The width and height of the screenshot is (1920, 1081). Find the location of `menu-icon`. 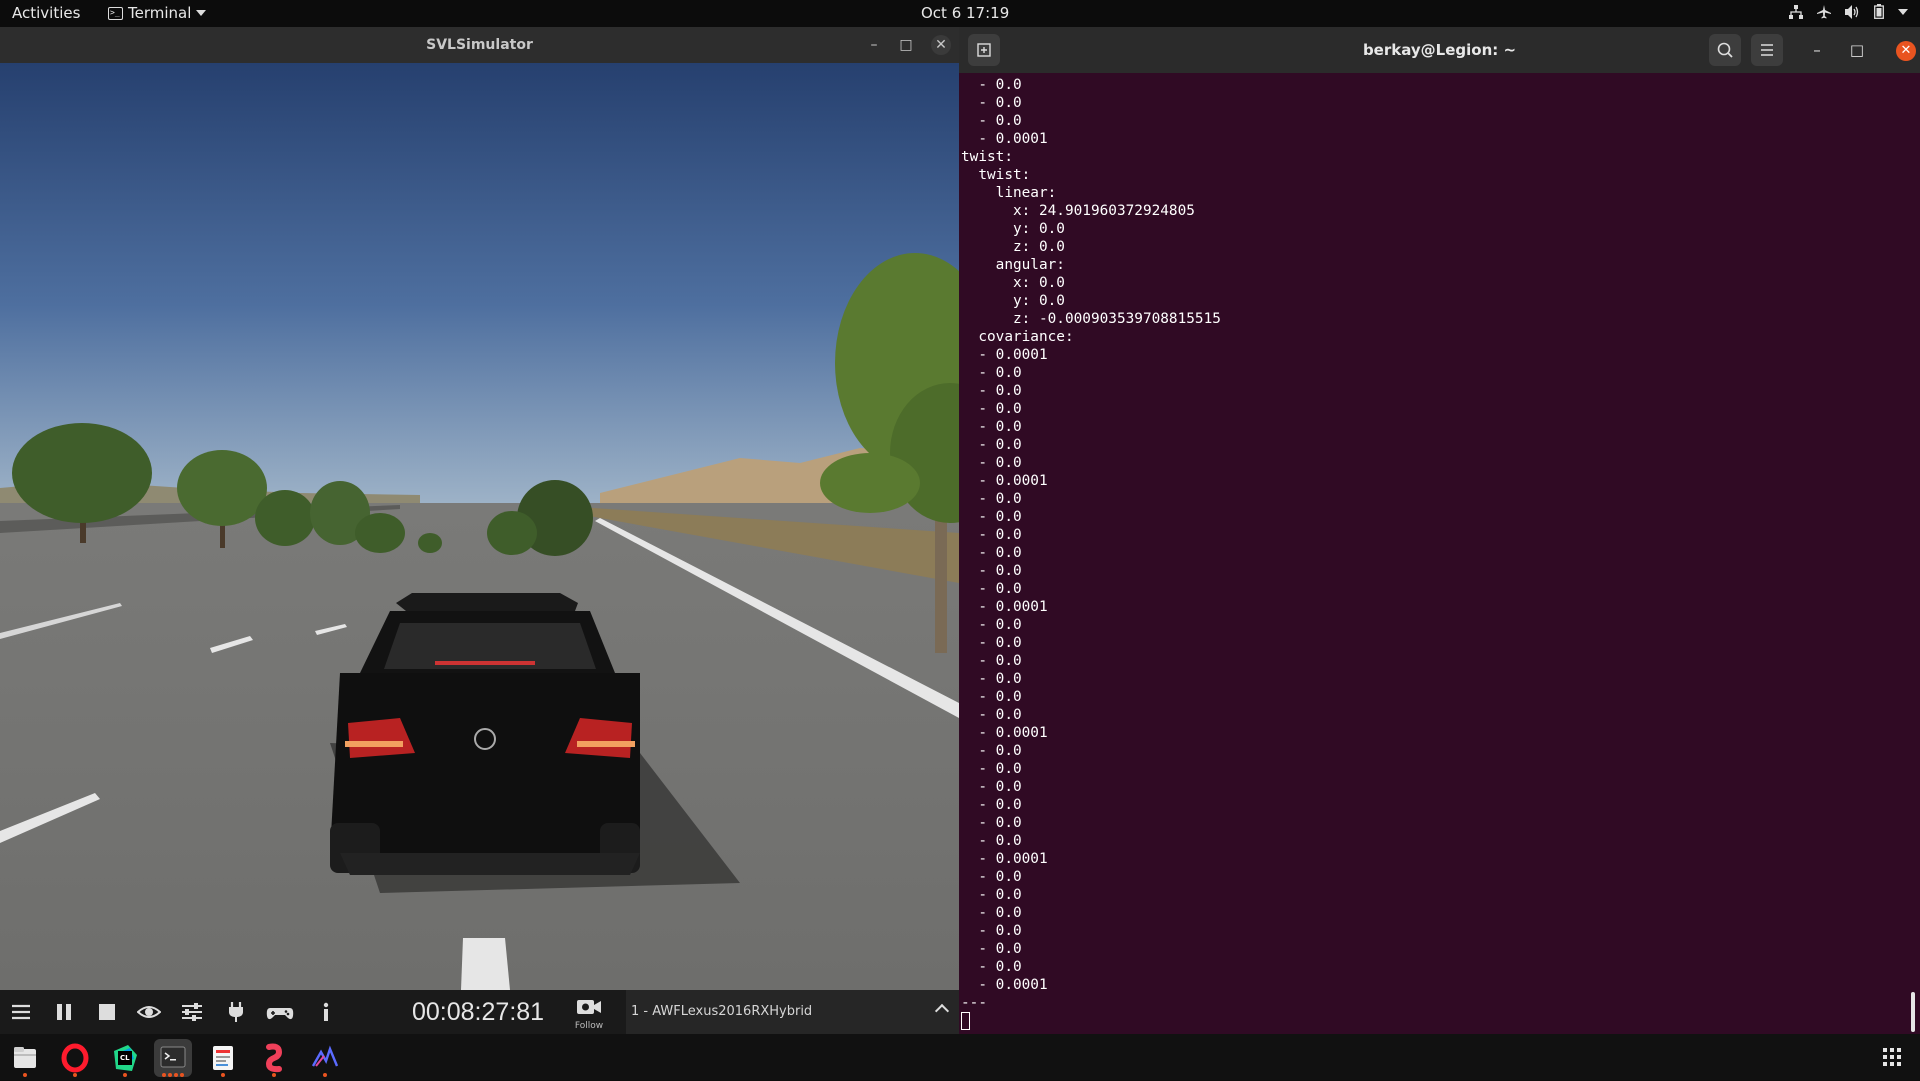

menu-icon is located at coordinates (21, 1012).